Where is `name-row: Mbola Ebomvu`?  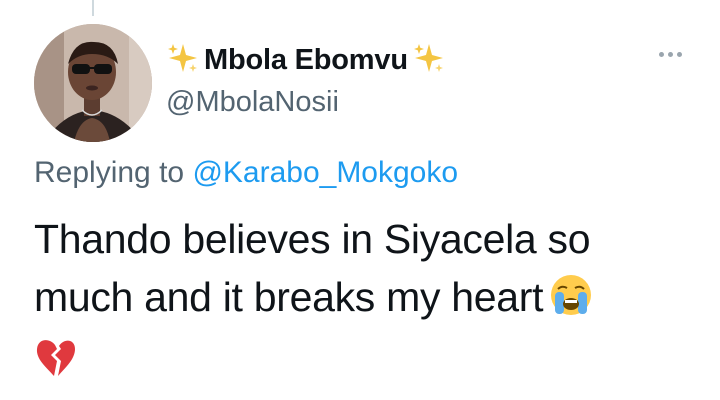 name-row: Mbola Ebomvu is located at coordinates (306, 60).